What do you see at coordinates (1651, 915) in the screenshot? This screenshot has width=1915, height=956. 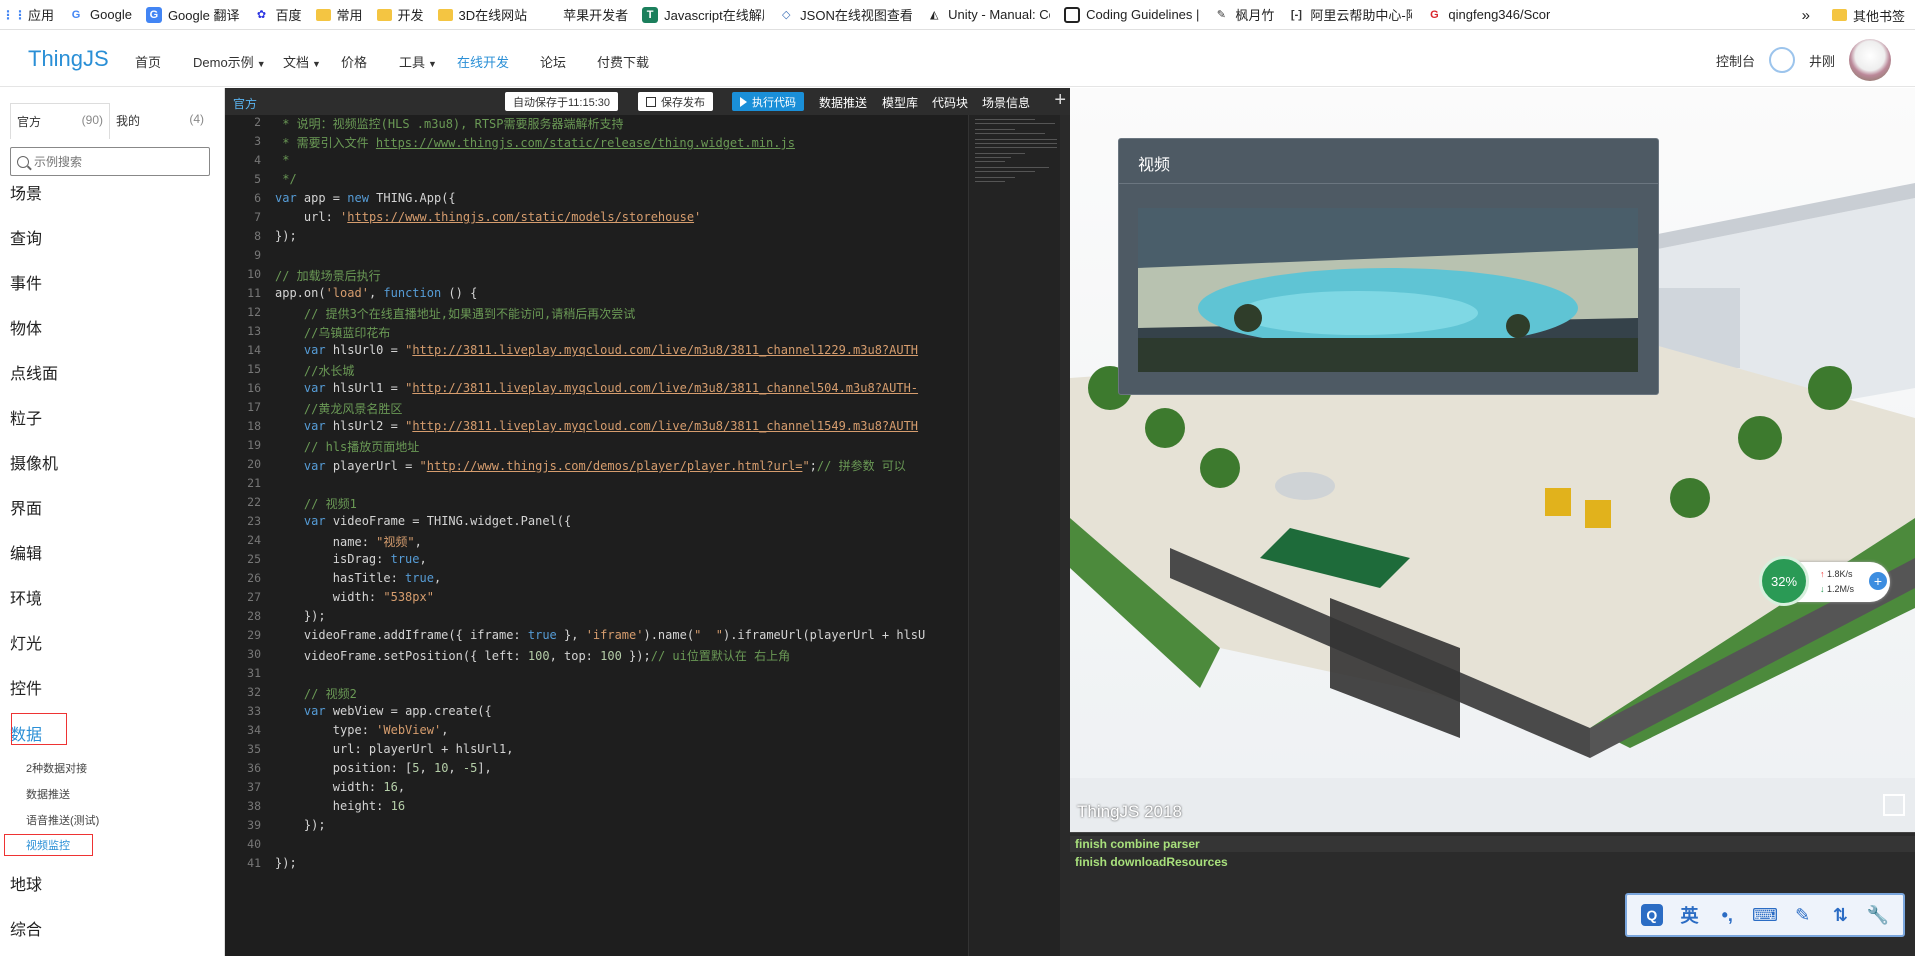 I see `ime-logo-icon: Q` at bounding box center [1651, 915].